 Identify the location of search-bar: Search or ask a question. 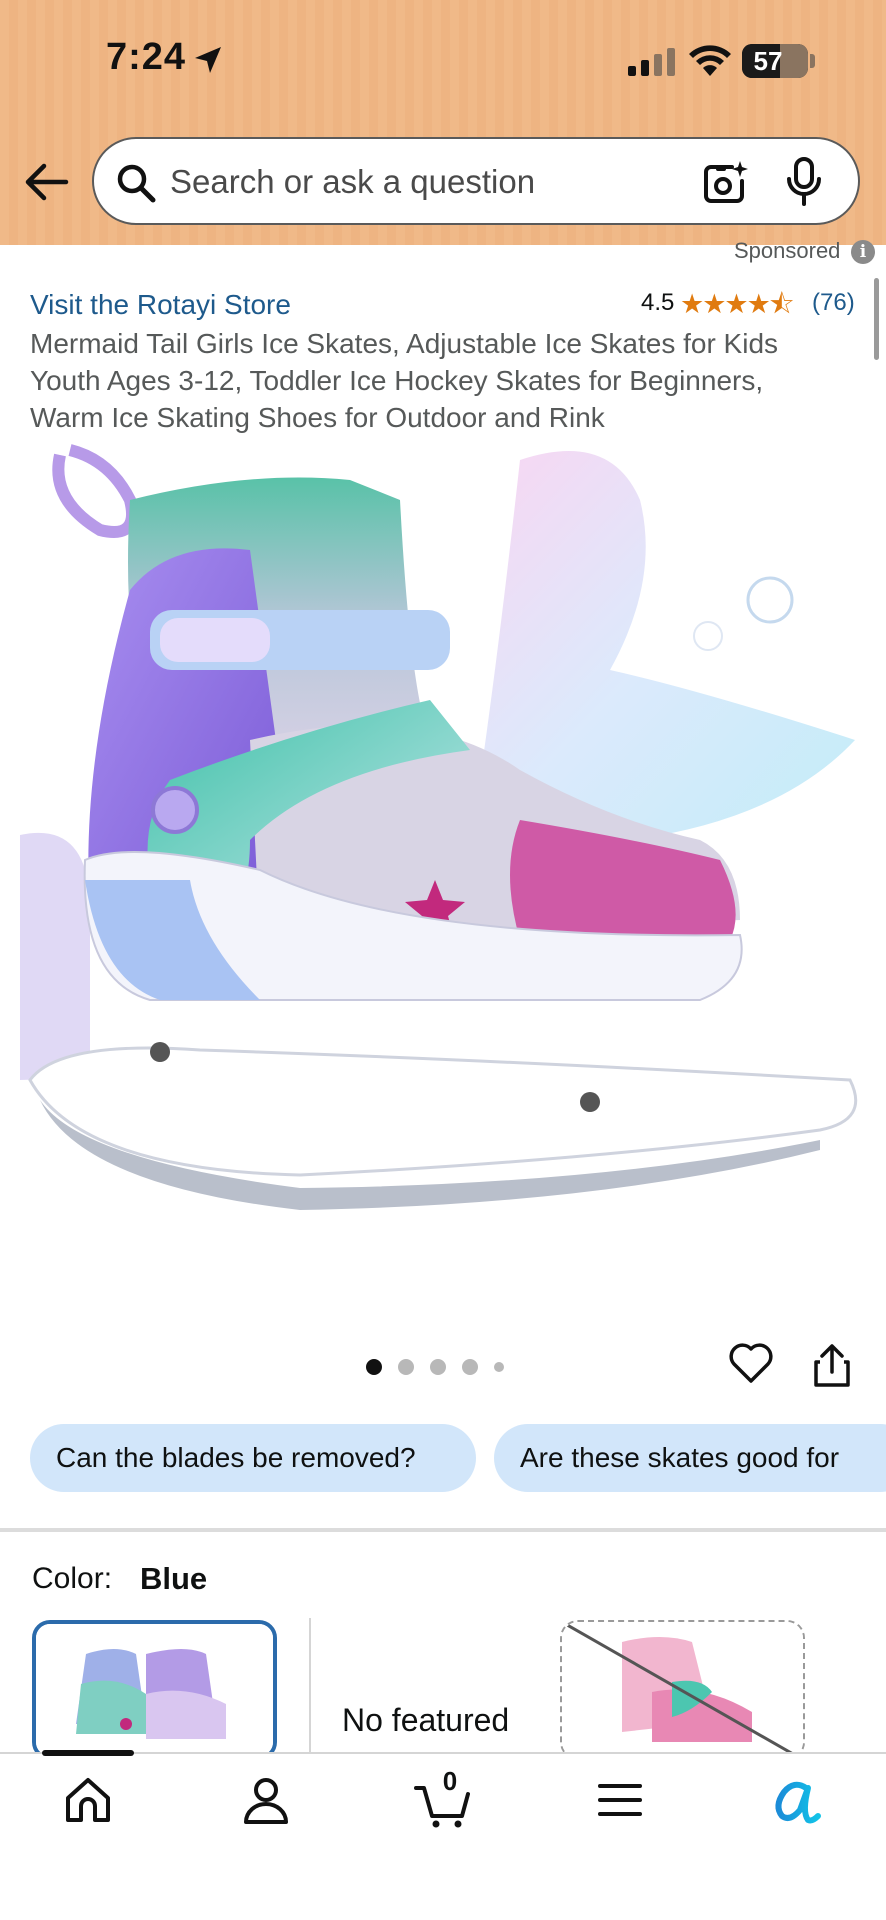
(476, 181).